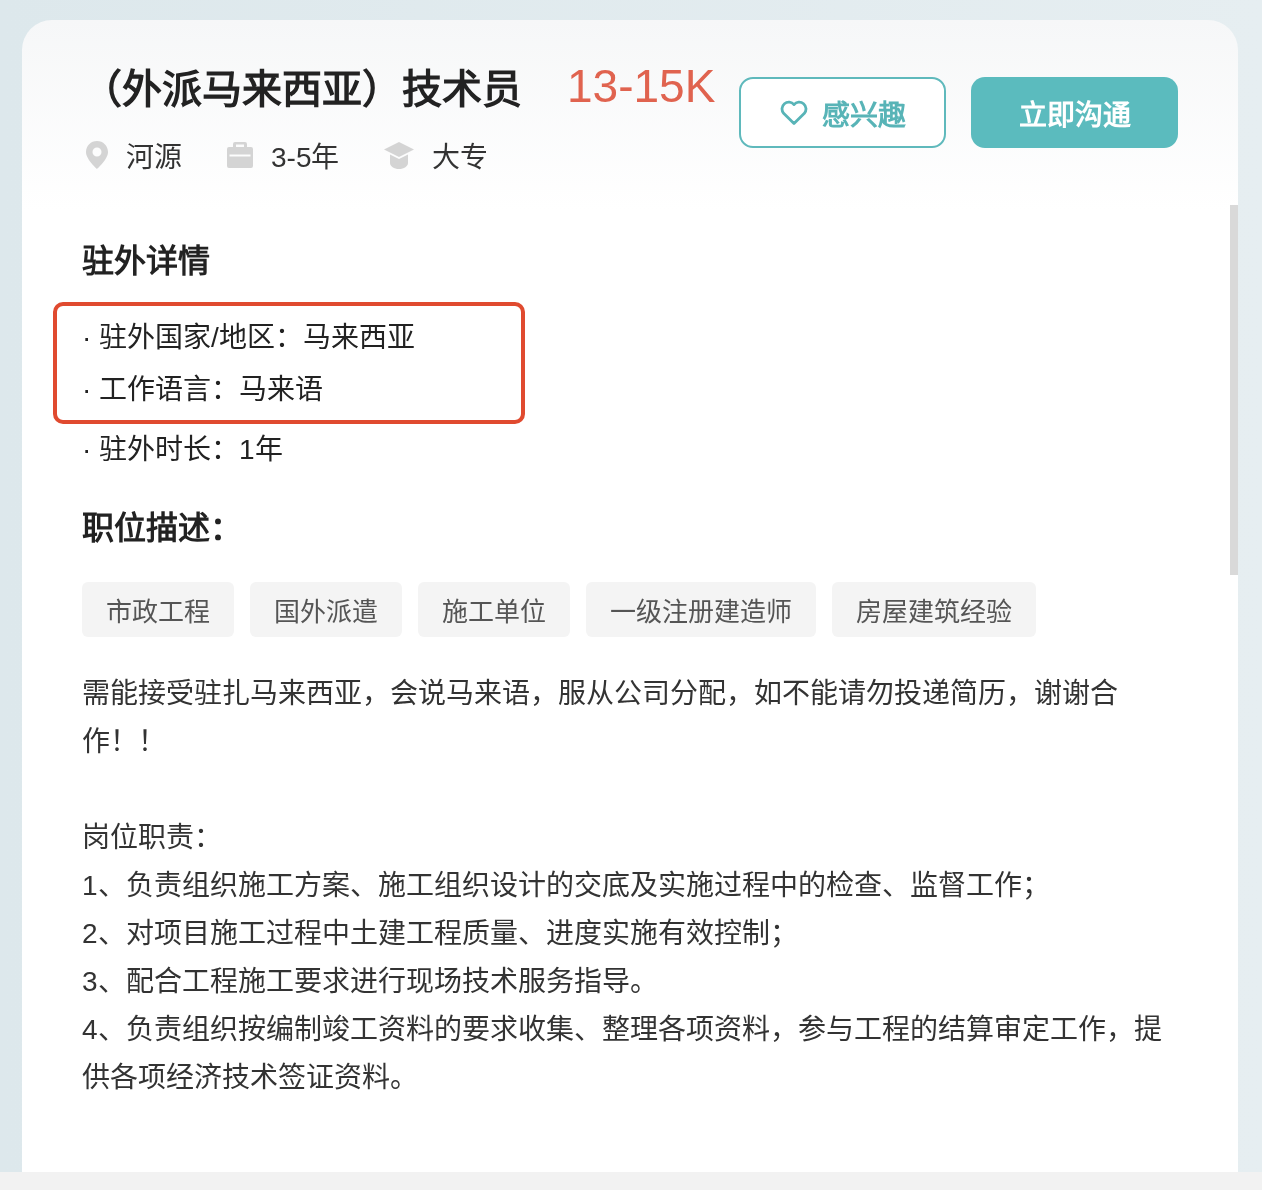 The image size is (1262, 1190). Describe the element at coordinates (399, 155) in the screenshot. I see `graduation-cap-icon` at that location.